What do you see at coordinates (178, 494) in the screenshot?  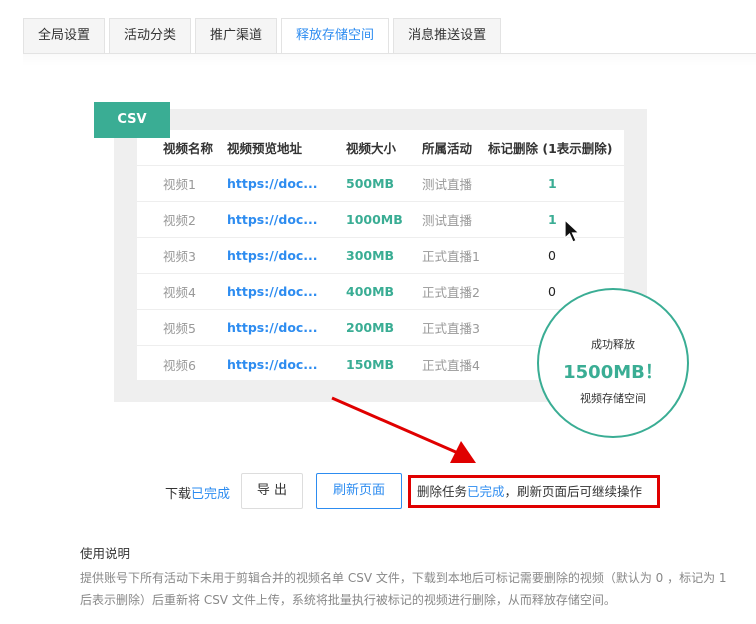 I see `download-prefix: 下载` at bounding box center [178, 494].